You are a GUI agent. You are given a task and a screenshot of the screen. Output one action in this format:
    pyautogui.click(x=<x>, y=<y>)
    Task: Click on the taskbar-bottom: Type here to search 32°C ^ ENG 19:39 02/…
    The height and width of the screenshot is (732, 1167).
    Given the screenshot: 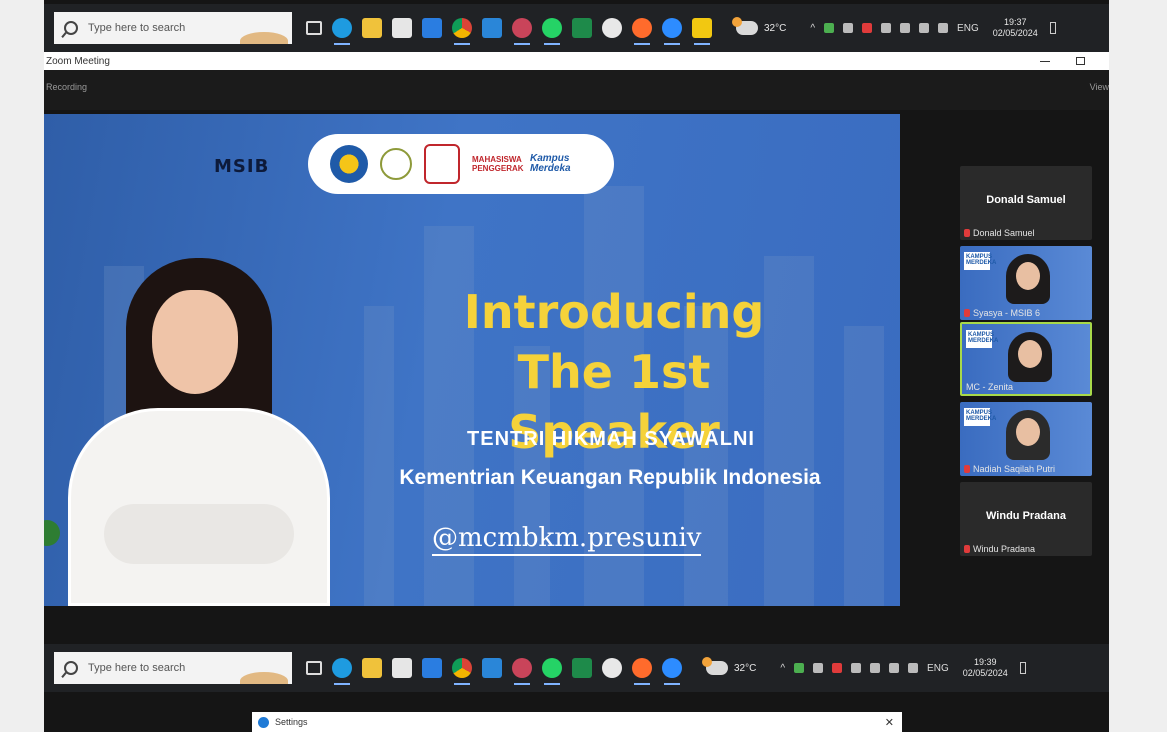 What is the action you would take?
    pyautogui.click(x=576, y=668)
    